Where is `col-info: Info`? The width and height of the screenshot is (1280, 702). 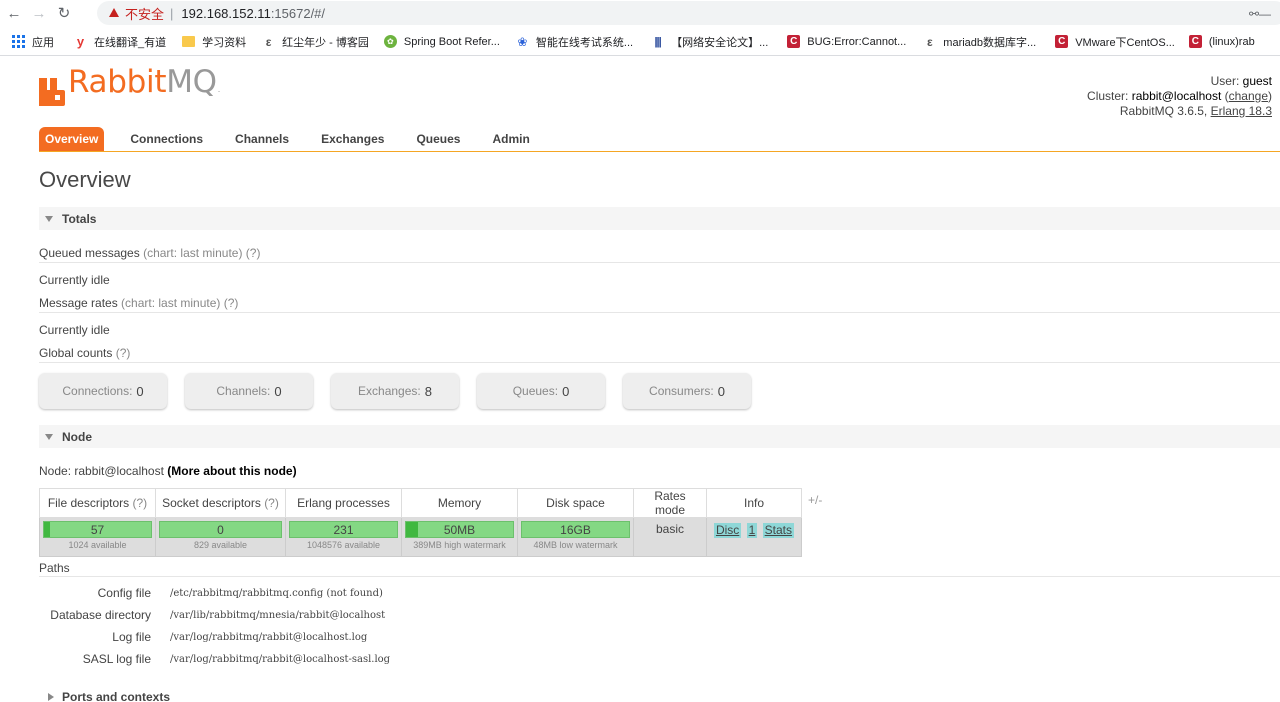
col-info: Info is located at coordinates (754, 503).